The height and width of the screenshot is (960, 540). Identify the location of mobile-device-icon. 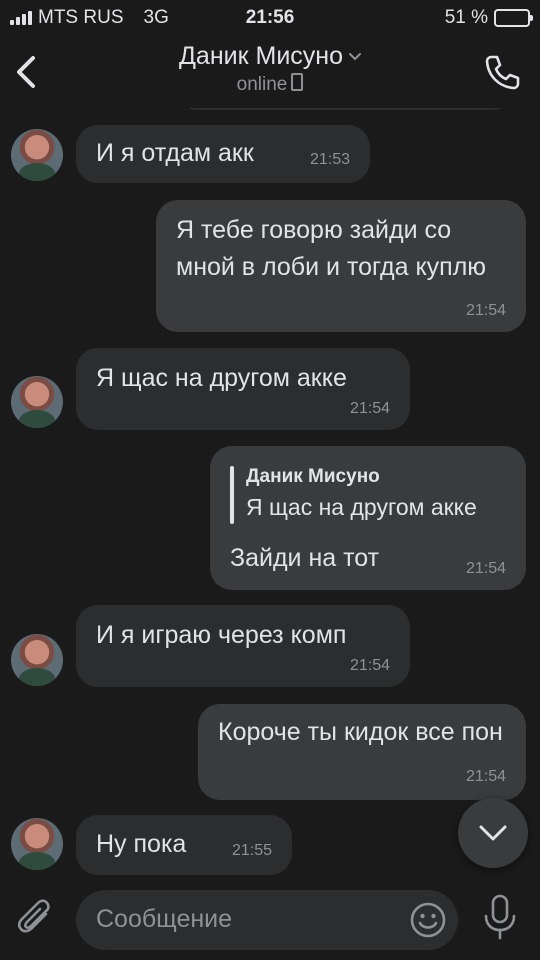
(297, 82).